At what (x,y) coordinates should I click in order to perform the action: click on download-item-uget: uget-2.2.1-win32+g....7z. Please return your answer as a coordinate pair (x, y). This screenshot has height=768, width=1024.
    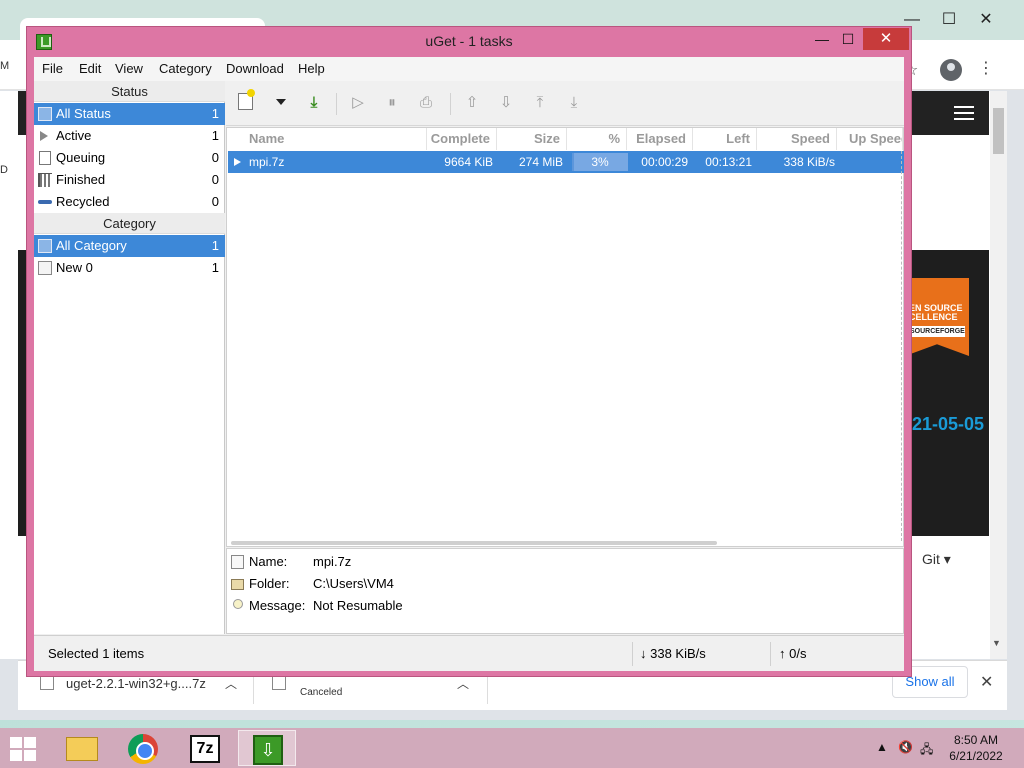
    Looking at the image, I should click on (136, 694).